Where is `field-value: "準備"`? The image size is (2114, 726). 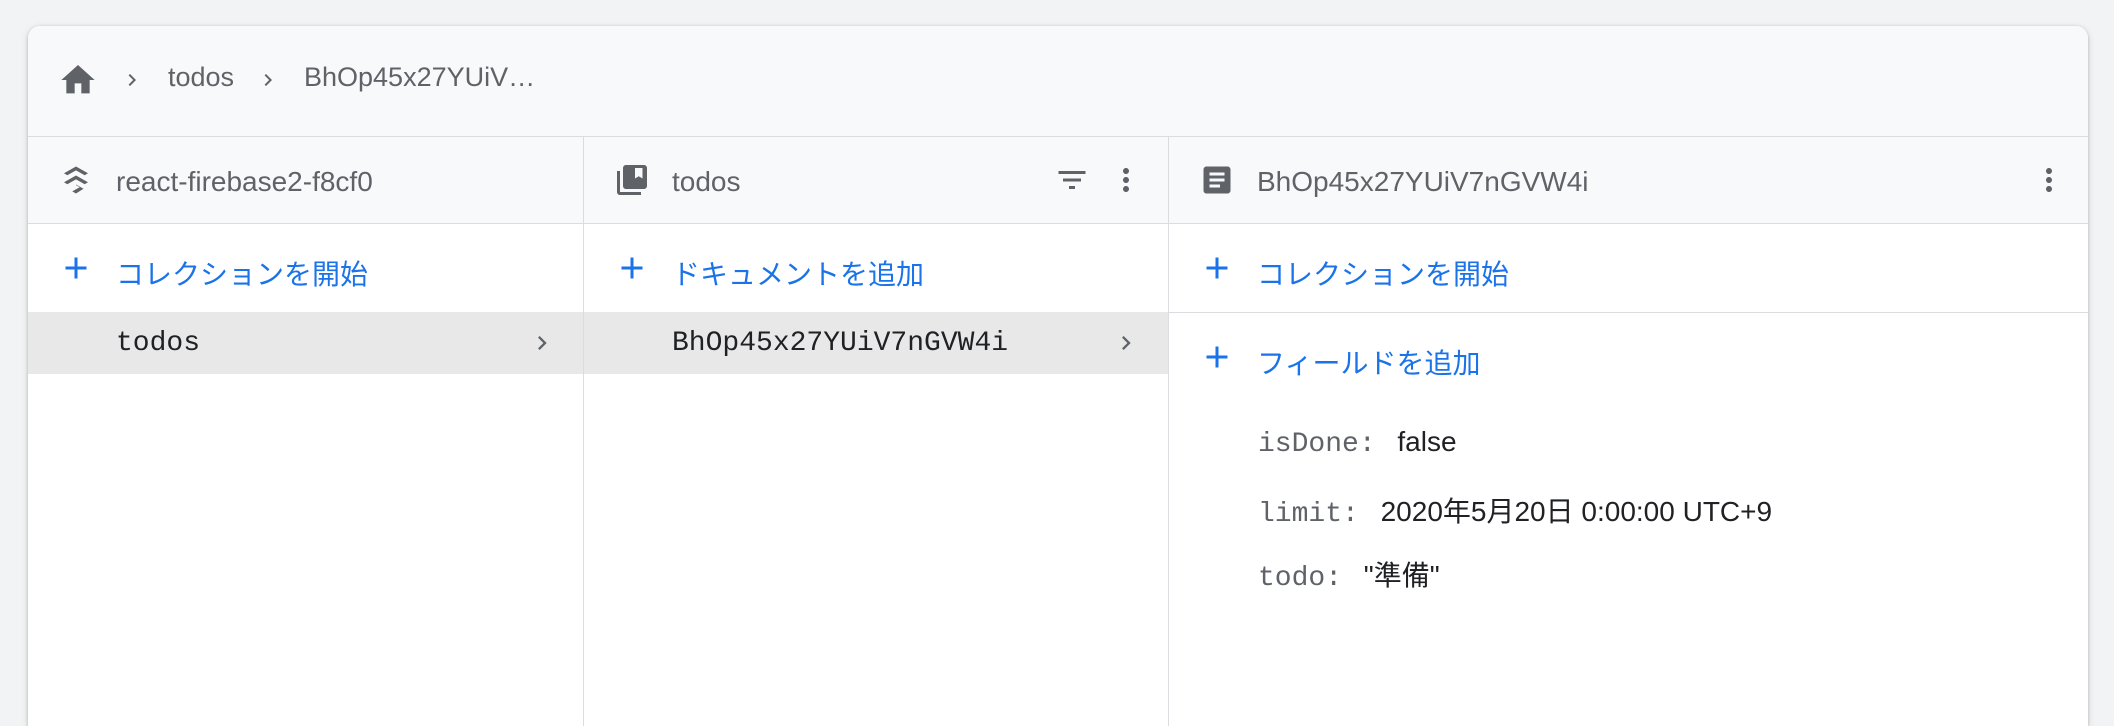 field-value: "準備" is located at coordinates (1401, 575).